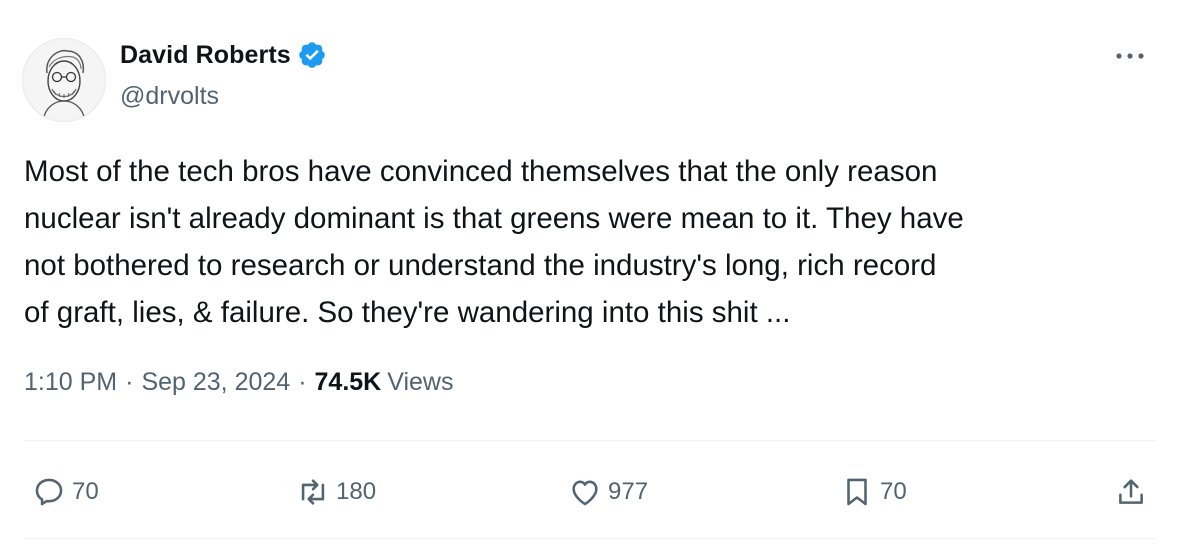 The width and height of the screenshot is (1184, 547). I want to click on action-bar: 70 180 977 70, so click(589, 492).